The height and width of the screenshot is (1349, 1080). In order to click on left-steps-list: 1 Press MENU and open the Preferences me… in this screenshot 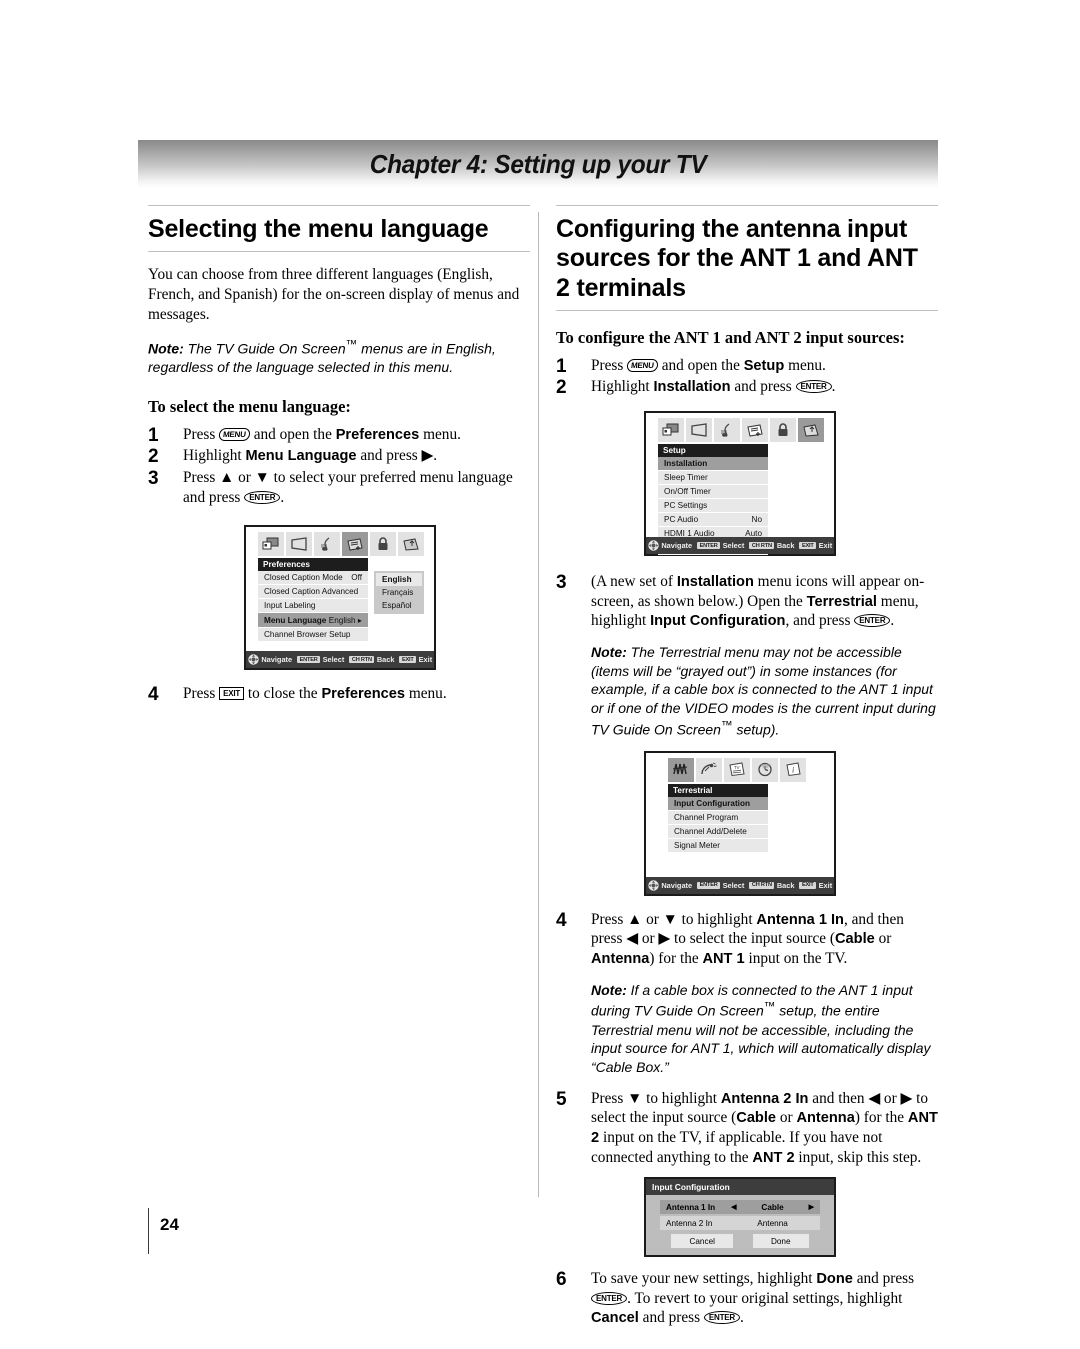, I will do `click(339, 466)`.